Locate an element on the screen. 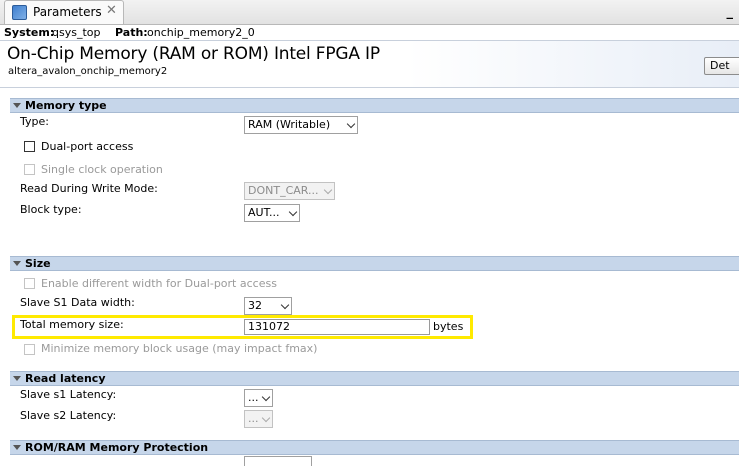  single-clock-checkbox is located at coordinates (29, 169).